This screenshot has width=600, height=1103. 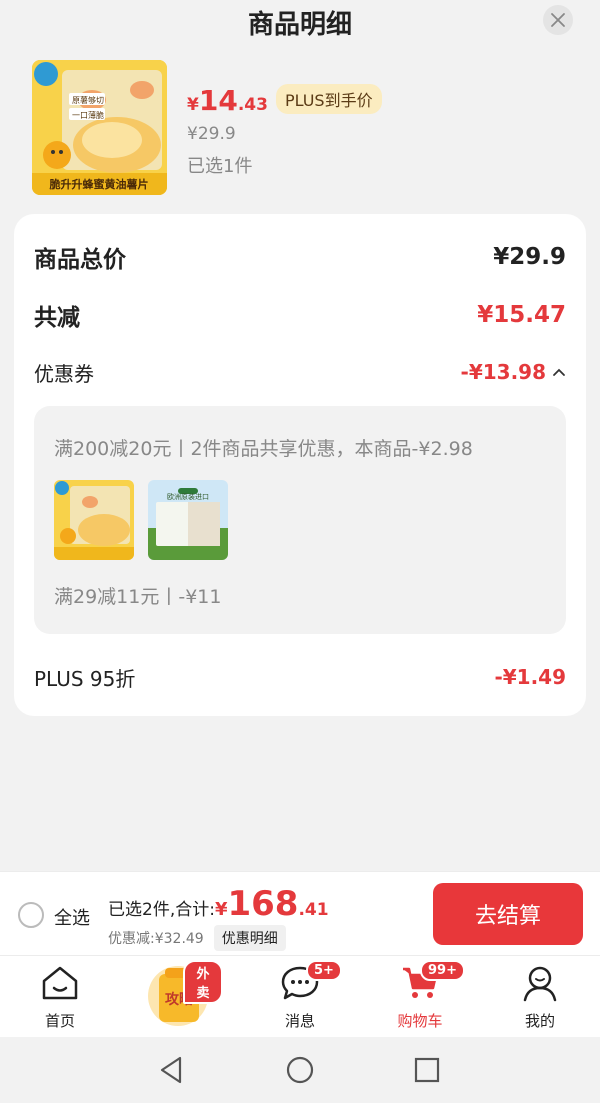 I want to click on coupon-value: -¥13.98, so click(x=503, y=372).